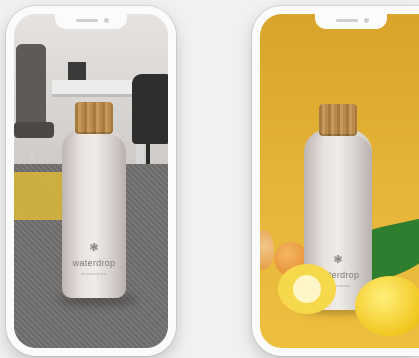 Image resolution: width=419 pixels, height=358 pixels. Describe the element at coordinates (34, 130) in the screenshot. I see `chair-seat` at that location.